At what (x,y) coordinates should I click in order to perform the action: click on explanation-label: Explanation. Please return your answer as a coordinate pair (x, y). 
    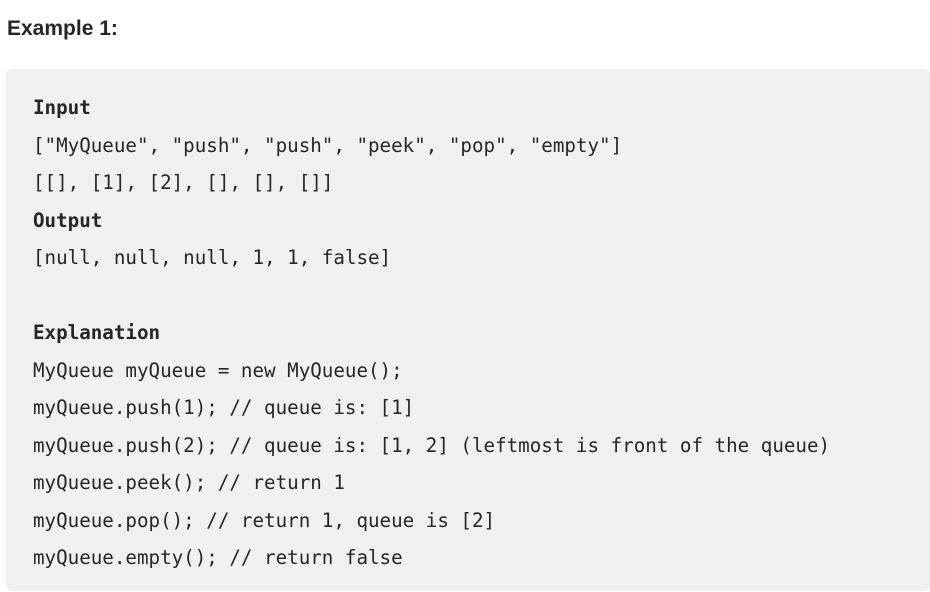
    Looking at the image, I should click on (97, 332).